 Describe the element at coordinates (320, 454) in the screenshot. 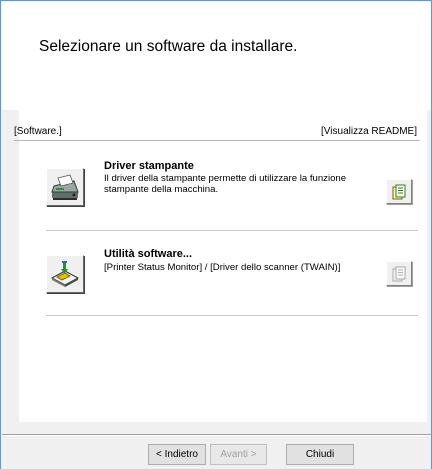

I see `close-button: Chiudi` at that location.